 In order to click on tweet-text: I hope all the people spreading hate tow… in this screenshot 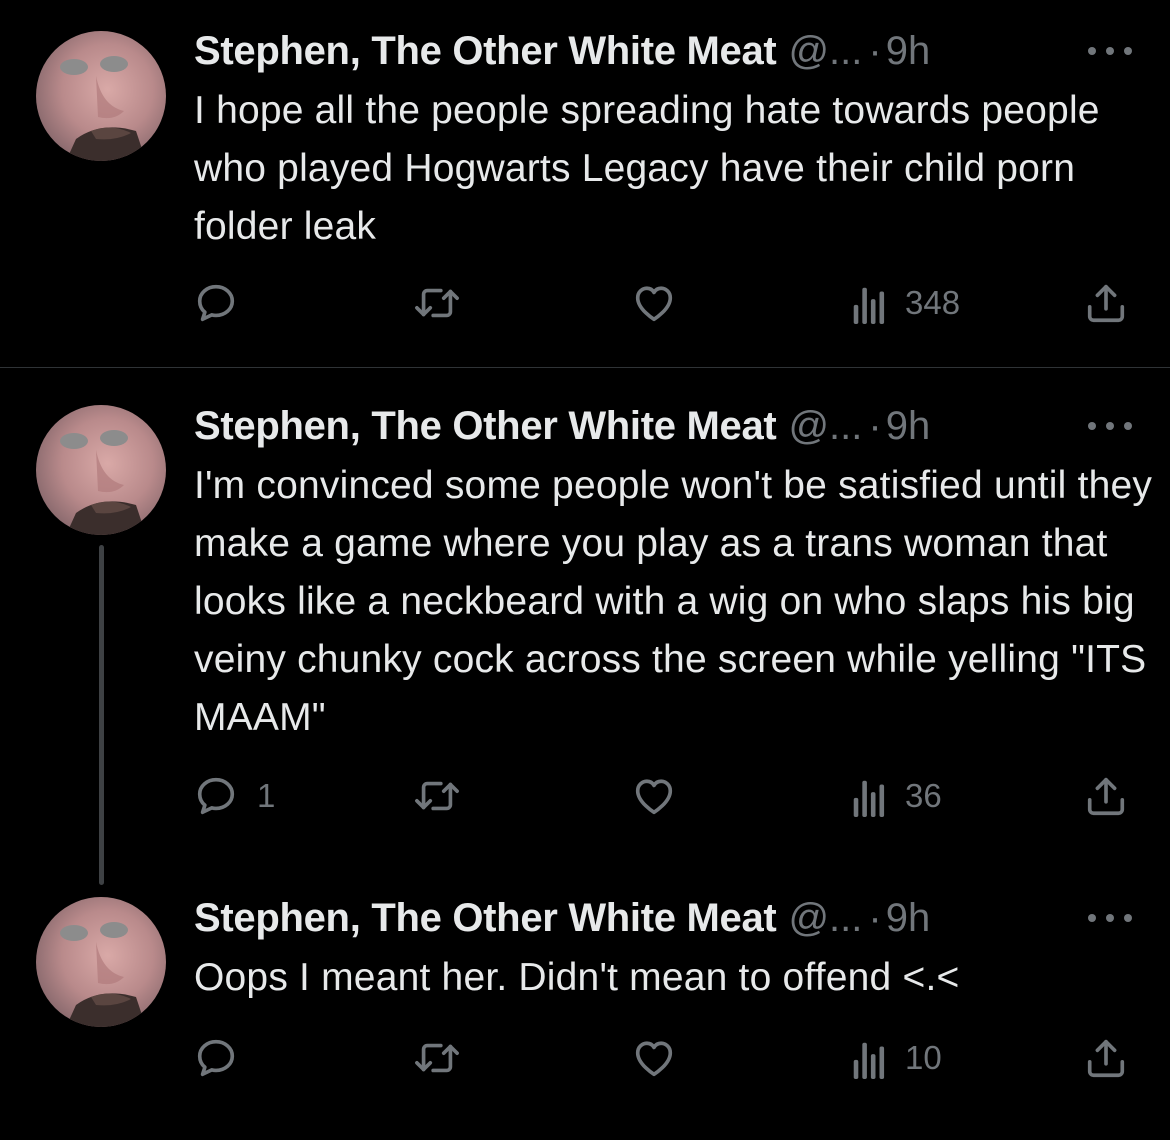, I will do `click(647, 168)`.